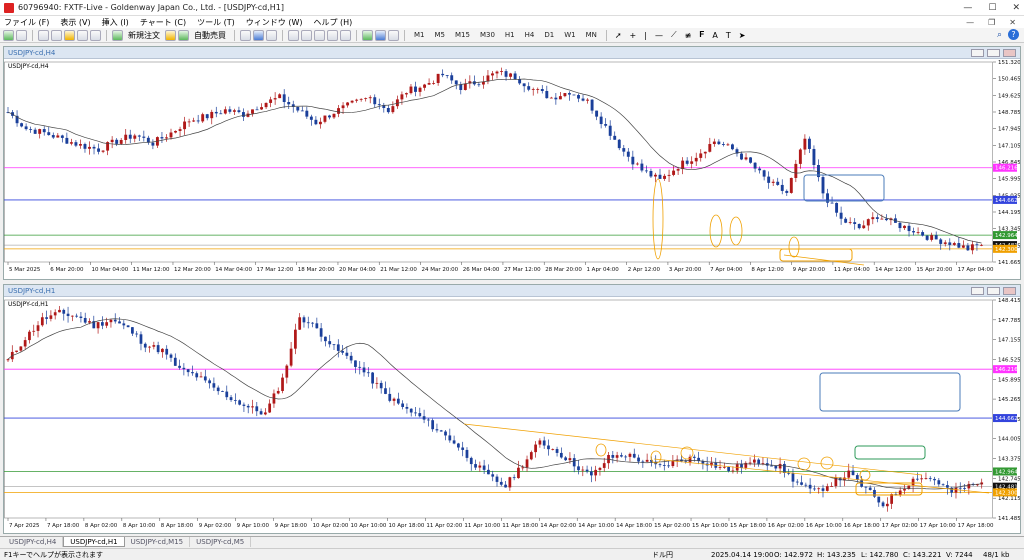  What do you see at coordinates (117, 35) in the screenshot?
I see `new-order-icon` at bounding box center [117, 35].